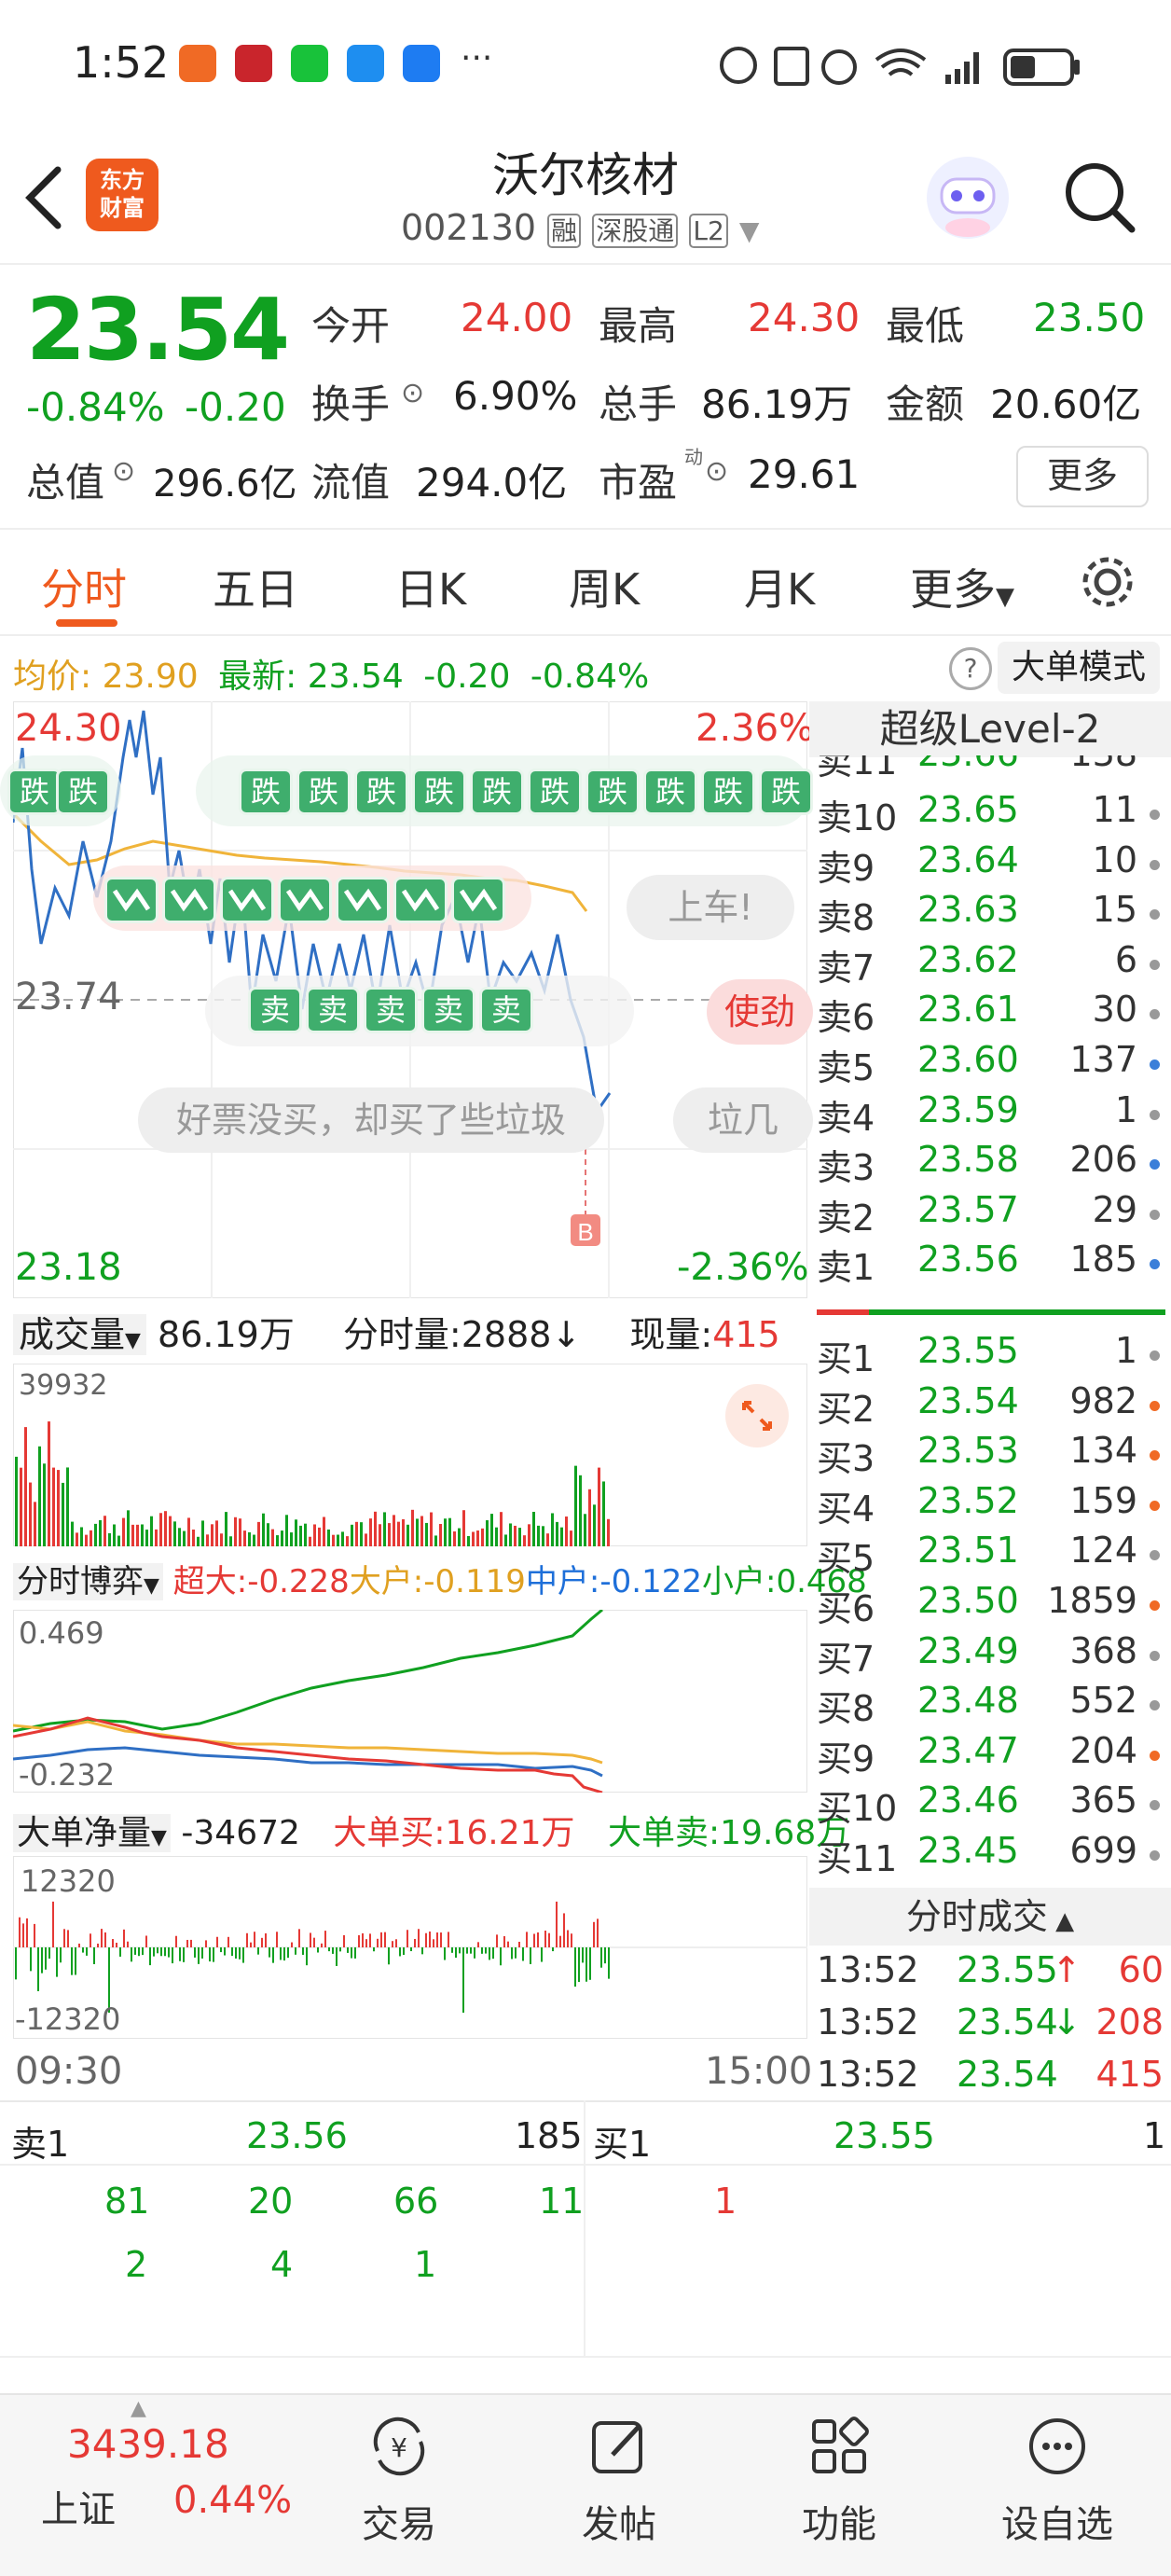  What do you see at coordinates (970, 668) in the screenshot?
I see `help-icon: ?` at bounding box center [970, 668].